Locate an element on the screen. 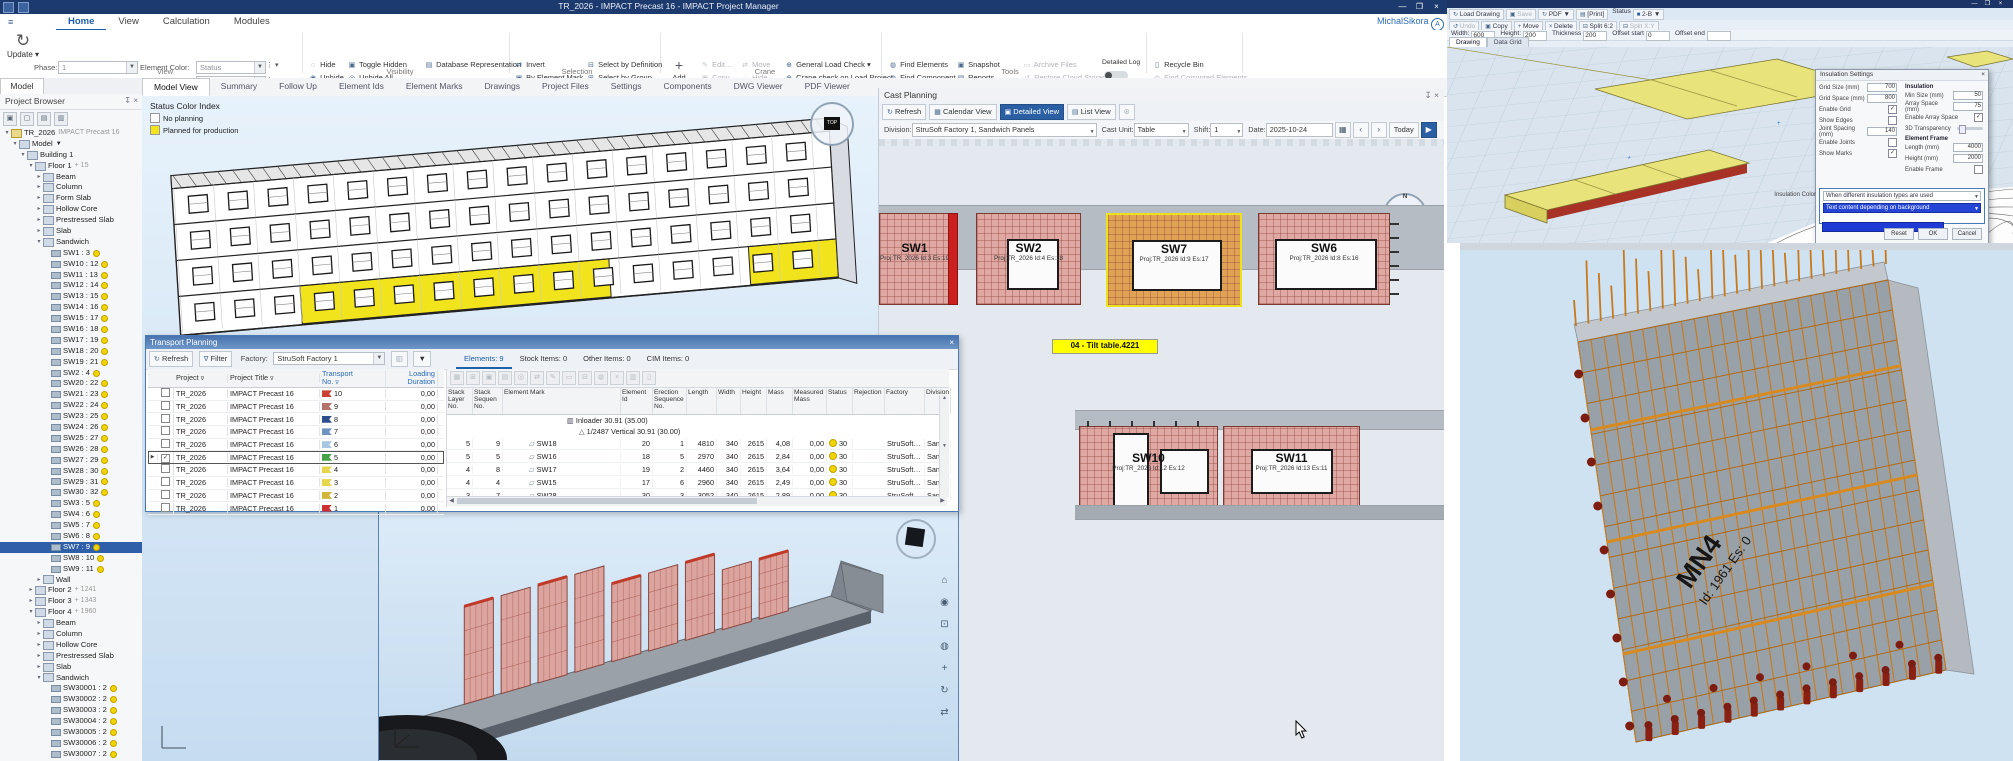 This screenshot has width=2013, height=761. tree-item-sw30006-2: SW30006 : 2 is located at coordinates (71, 743).